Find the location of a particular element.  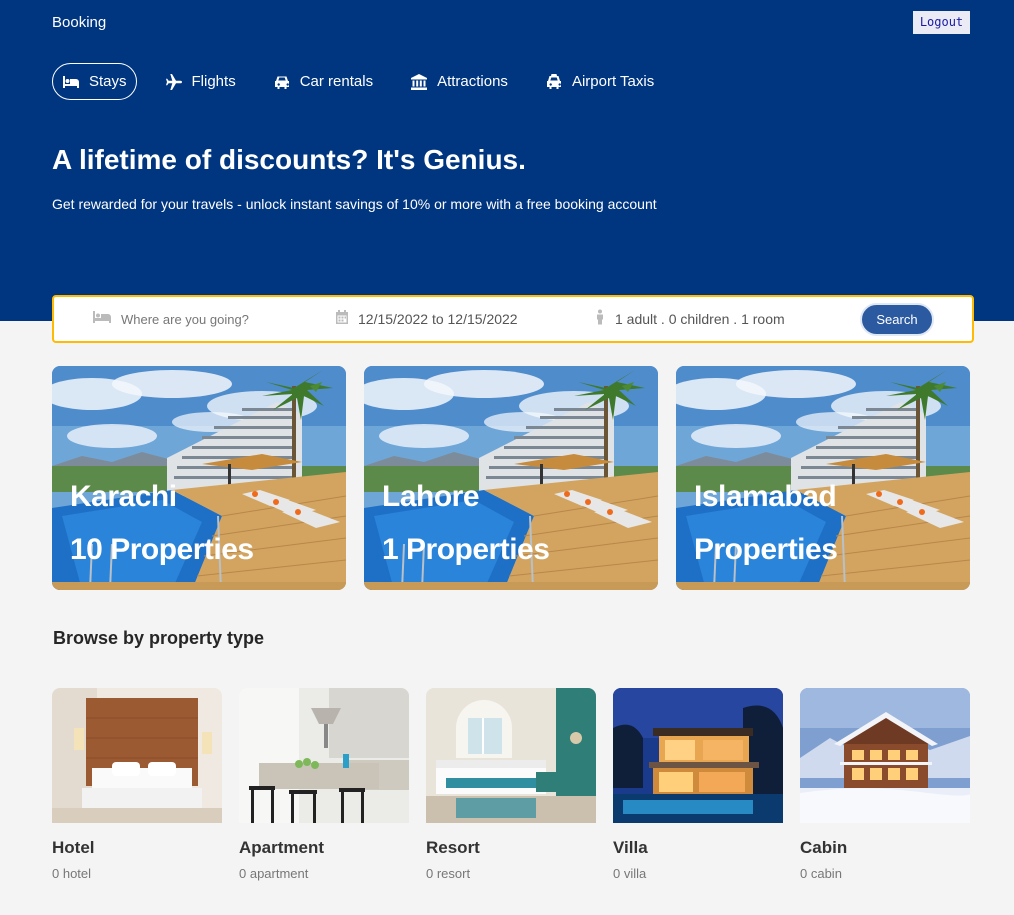

nav-item-airport-taxis: Airport Taxis is located at coordinates (599, 81).